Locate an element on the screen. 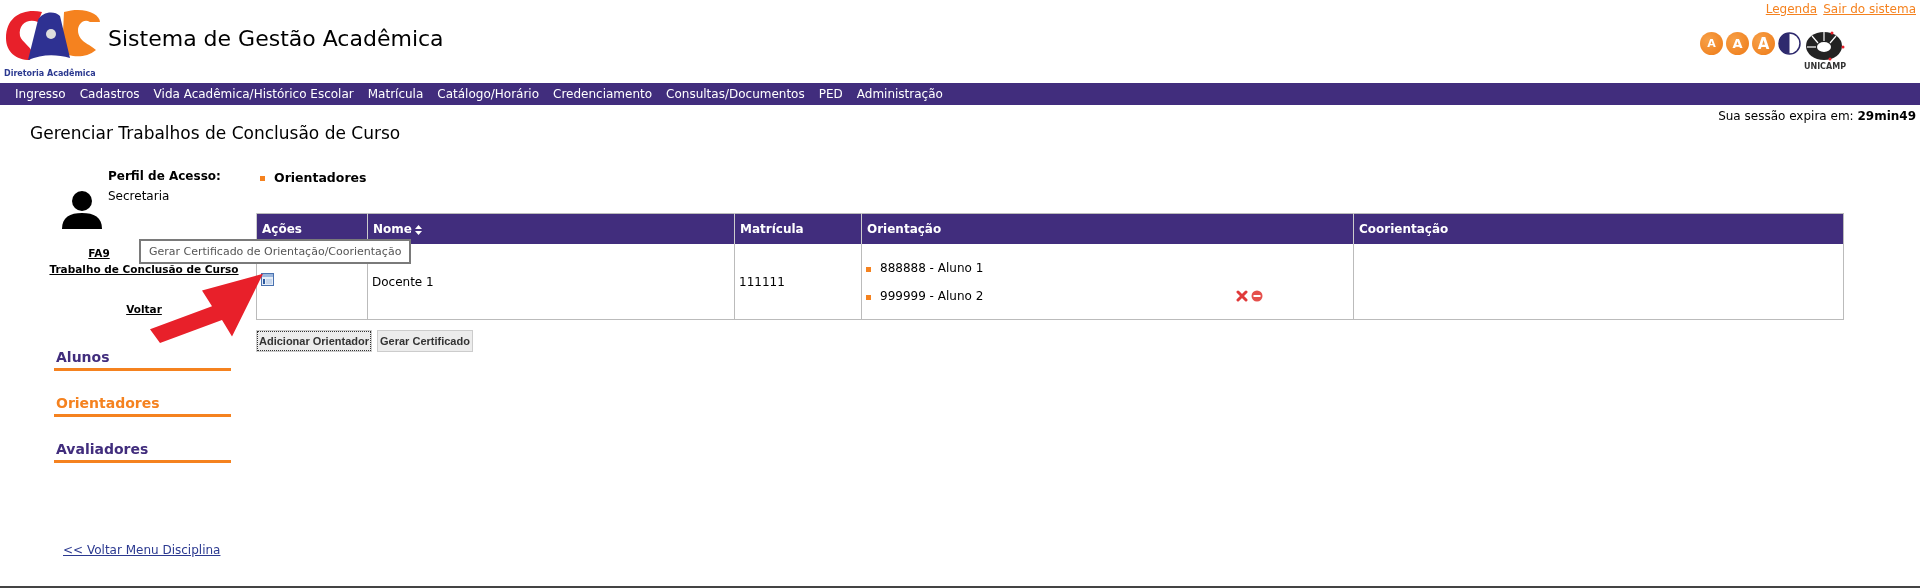 This screenshot has height=588, width=1920. menu-item: Matrícula is located at coordinates (395, 94).